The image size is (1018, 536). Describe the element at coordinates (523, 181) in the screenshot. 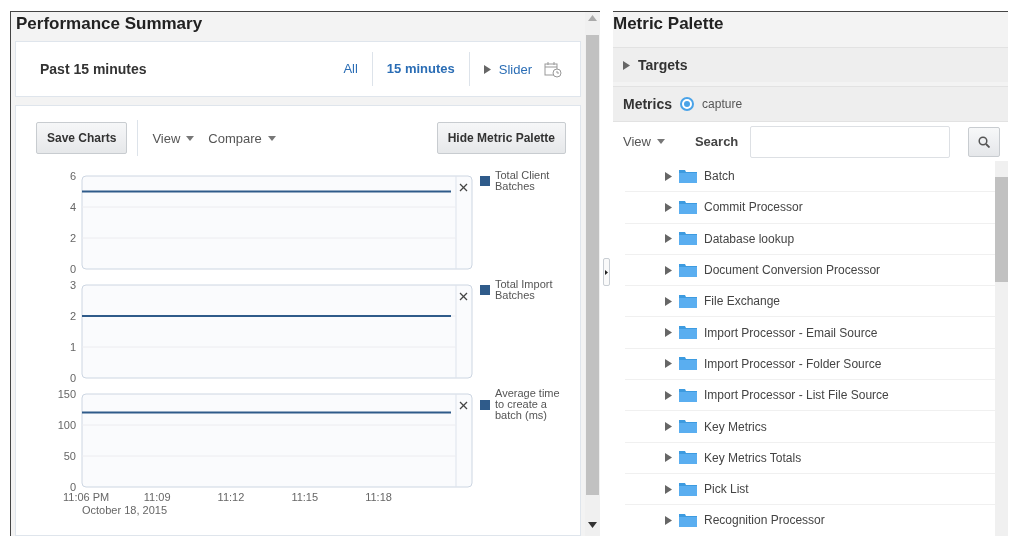

I see `legend-label: Total Client Batches` at that location.